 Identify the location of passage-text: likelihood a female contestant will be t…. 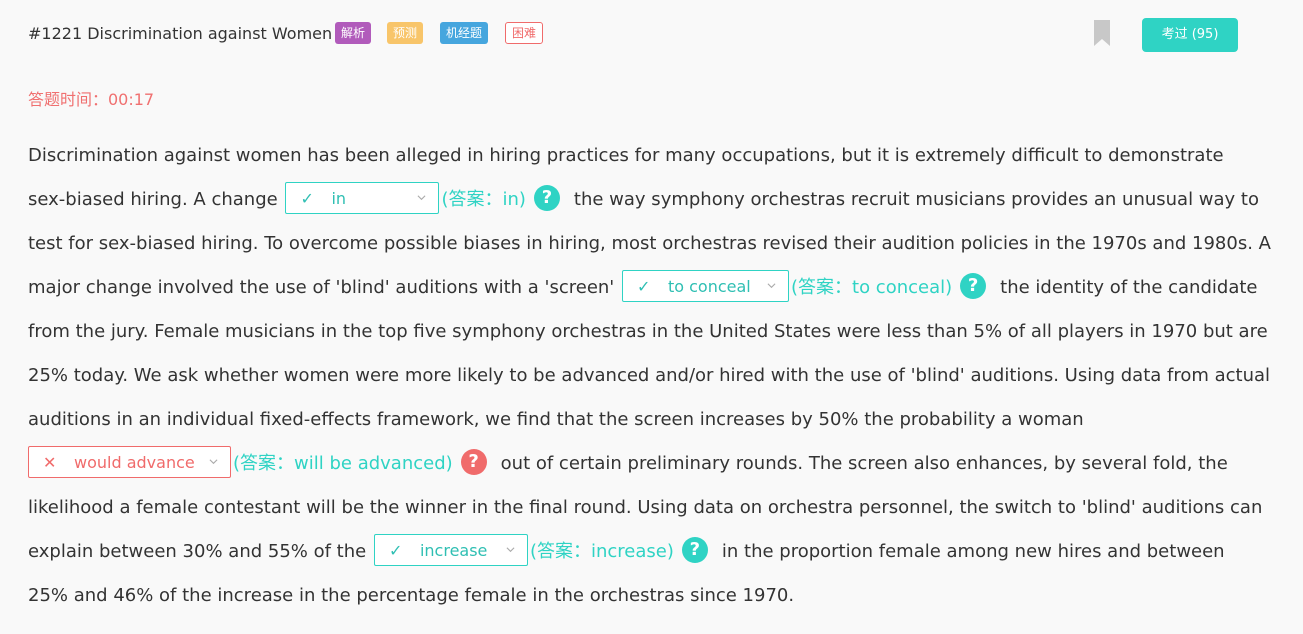
(645, 507).